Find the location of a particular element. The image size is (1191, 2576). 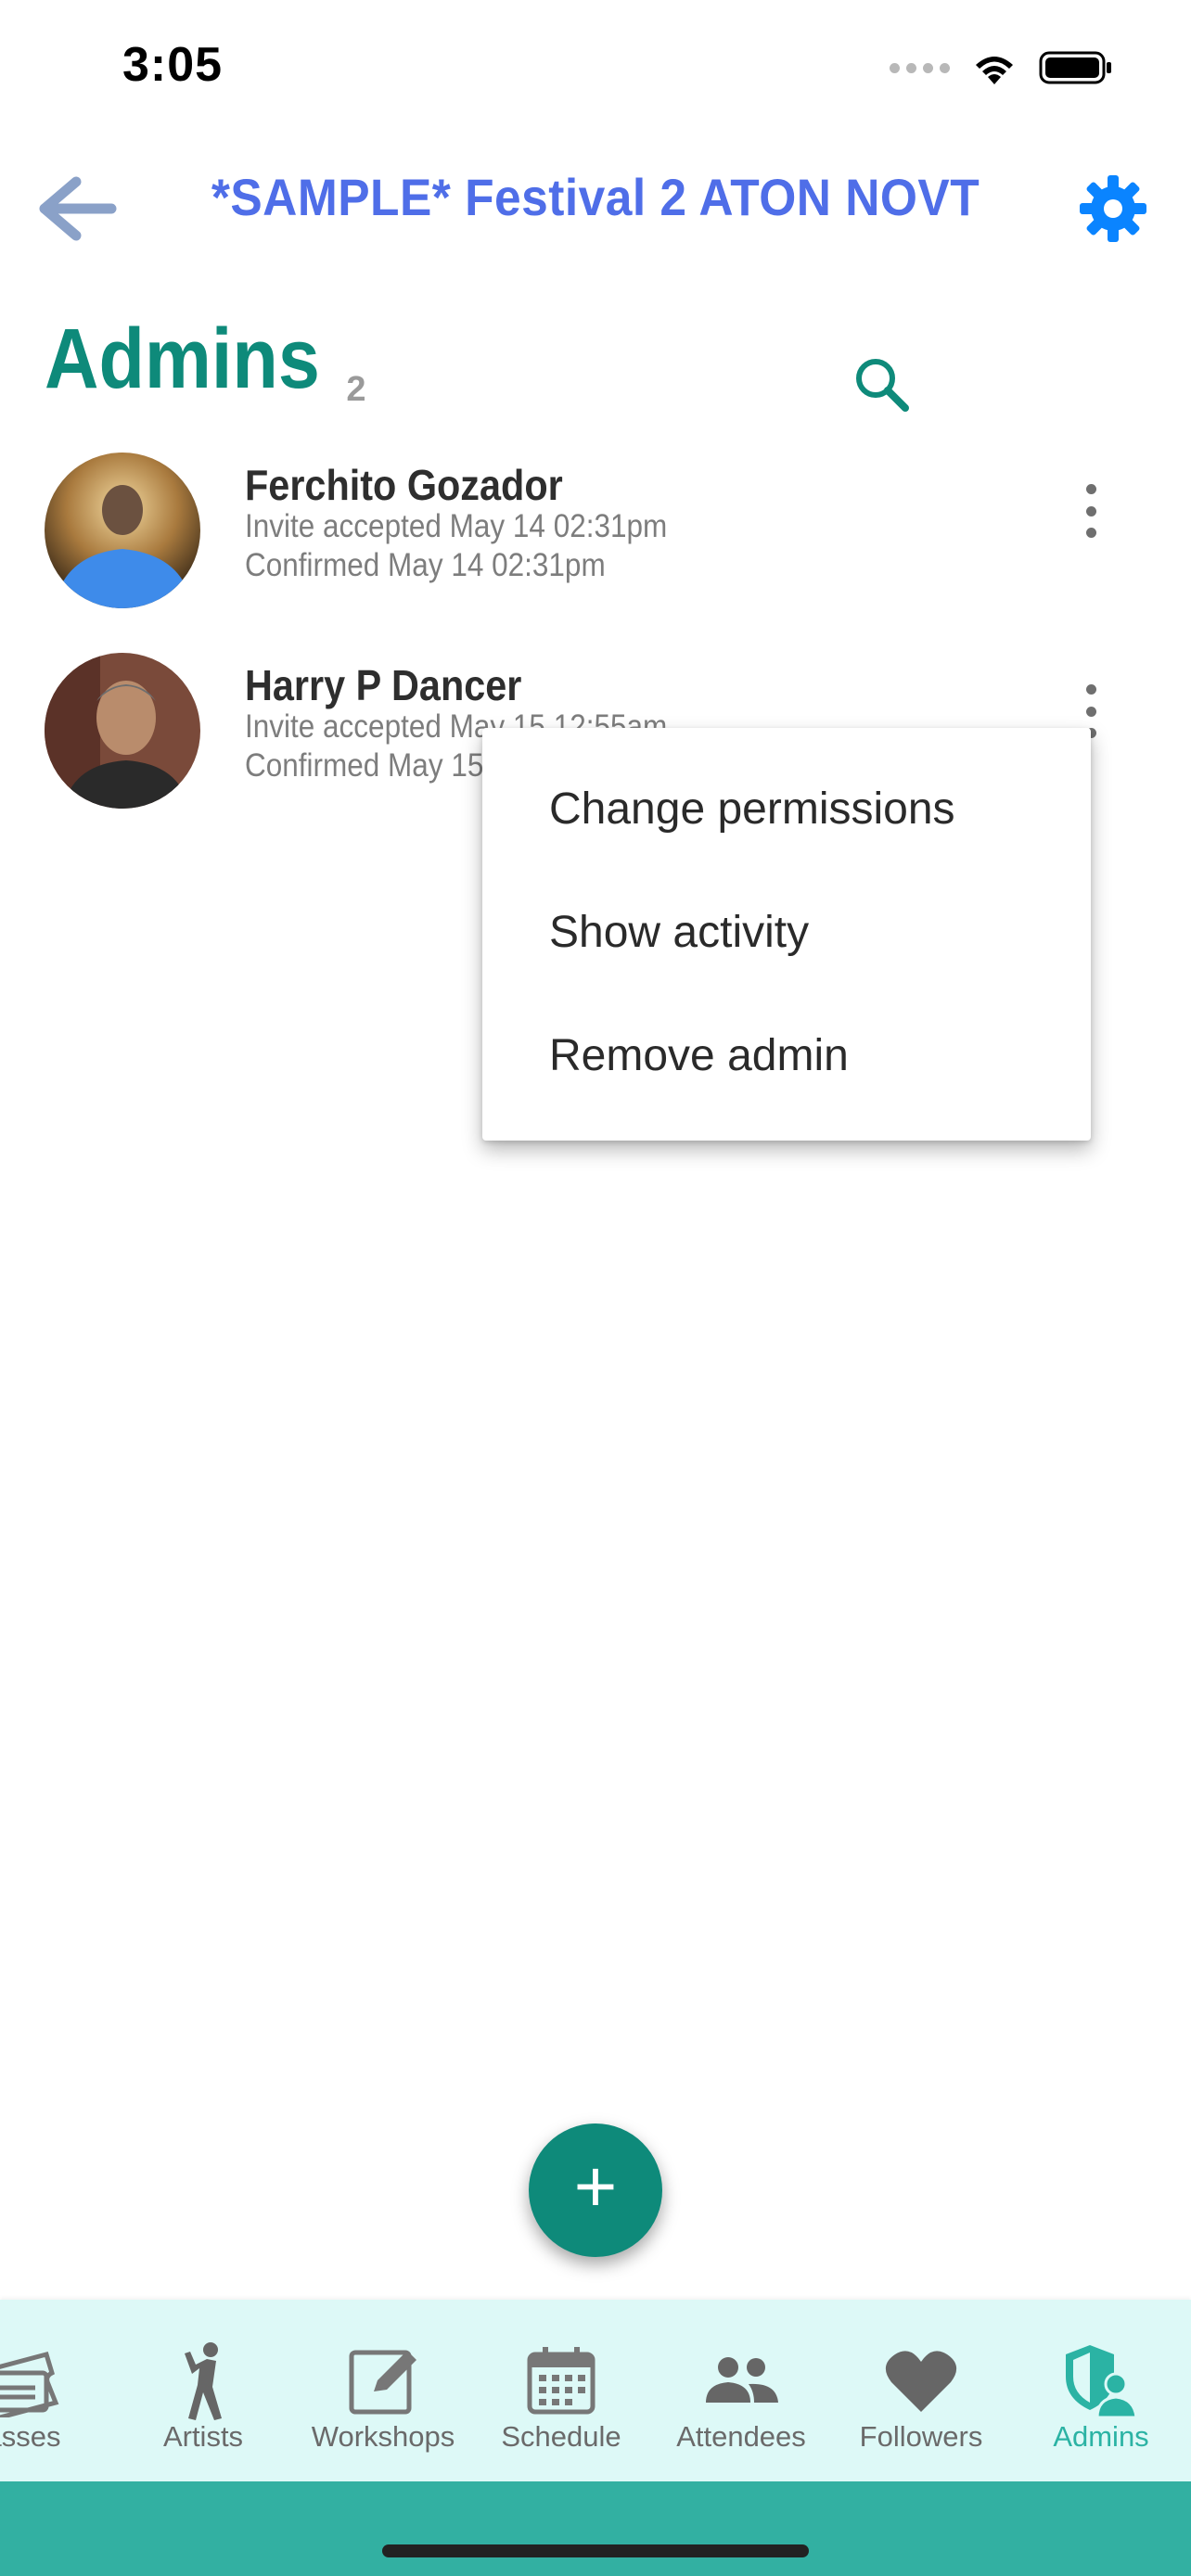

status-icons is located at coordinates (1001, 67).